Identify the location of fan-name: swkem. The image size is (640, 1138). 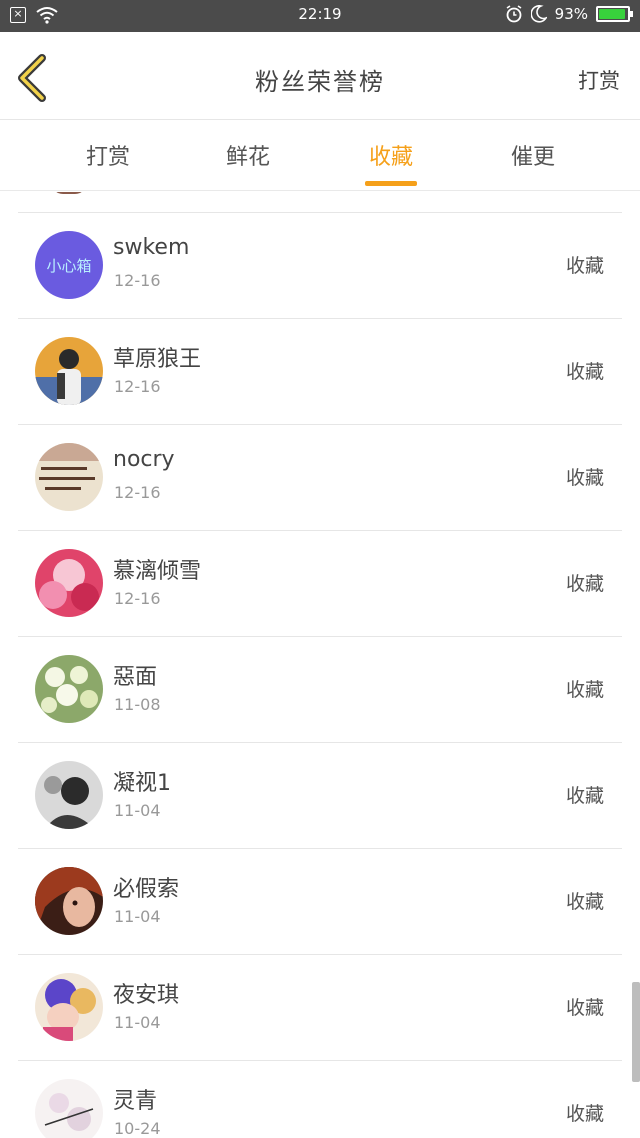
(151, 247).